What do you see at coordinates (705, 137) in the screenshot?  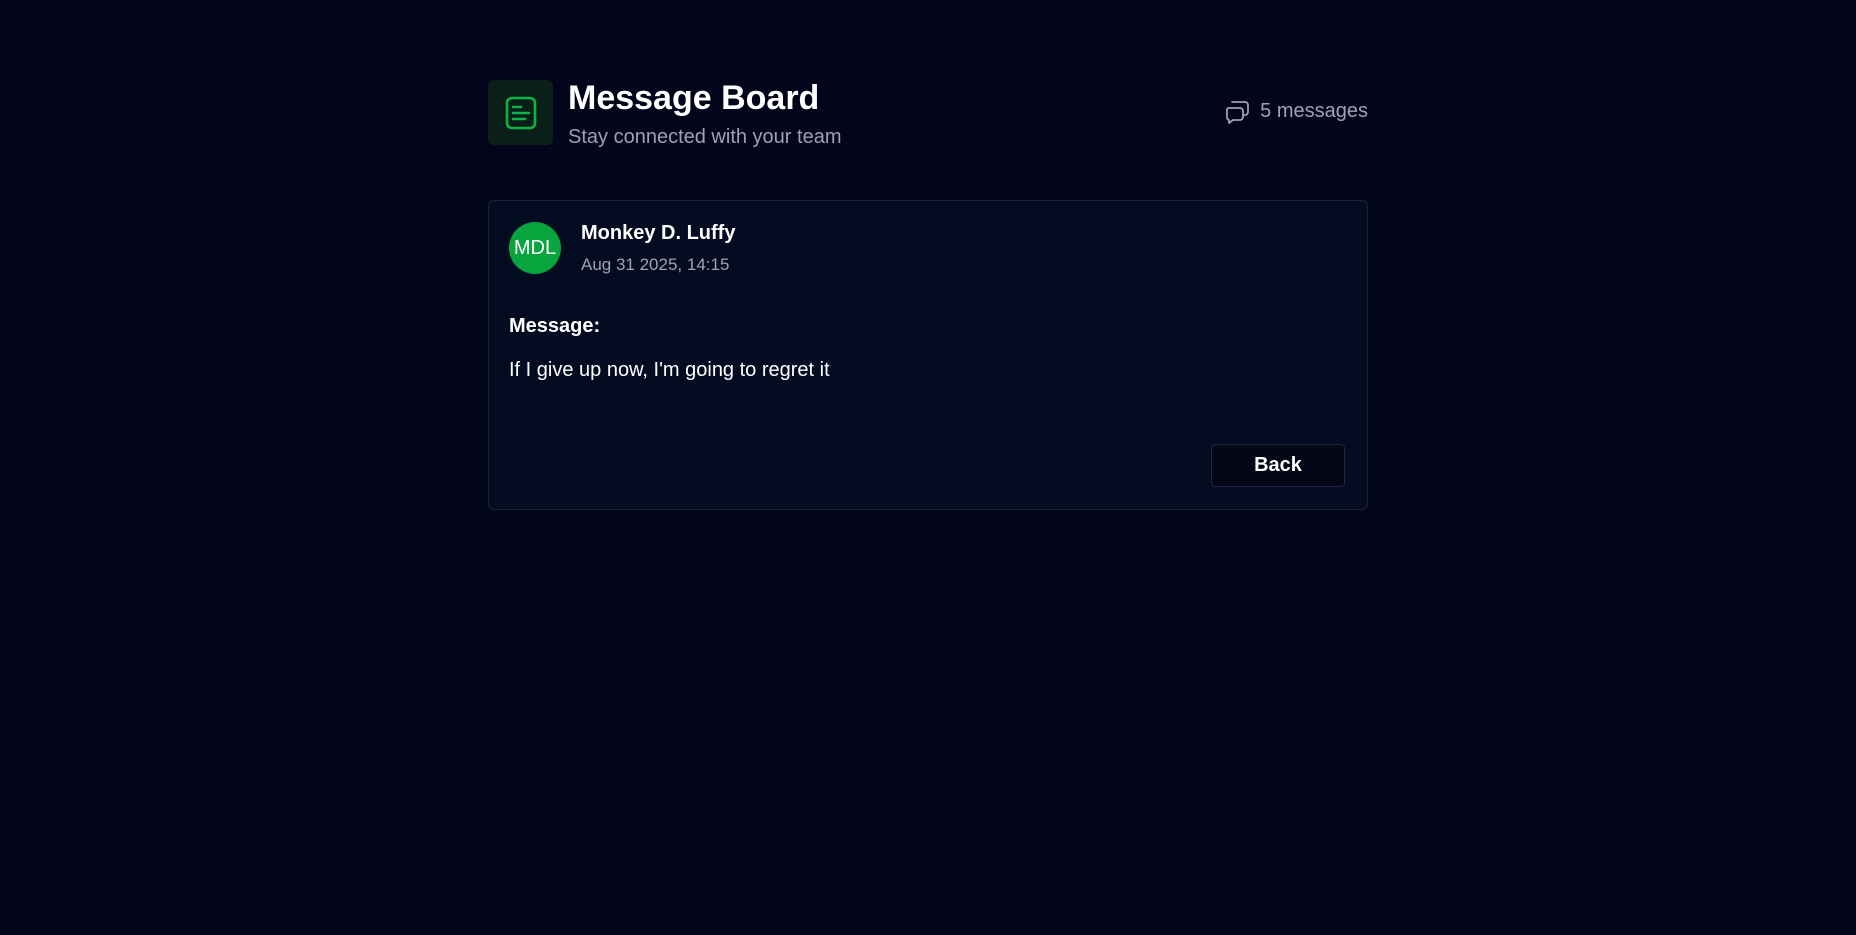 I see `page-subtitle: Stay connected with your team` at bounding box center [705, 137].